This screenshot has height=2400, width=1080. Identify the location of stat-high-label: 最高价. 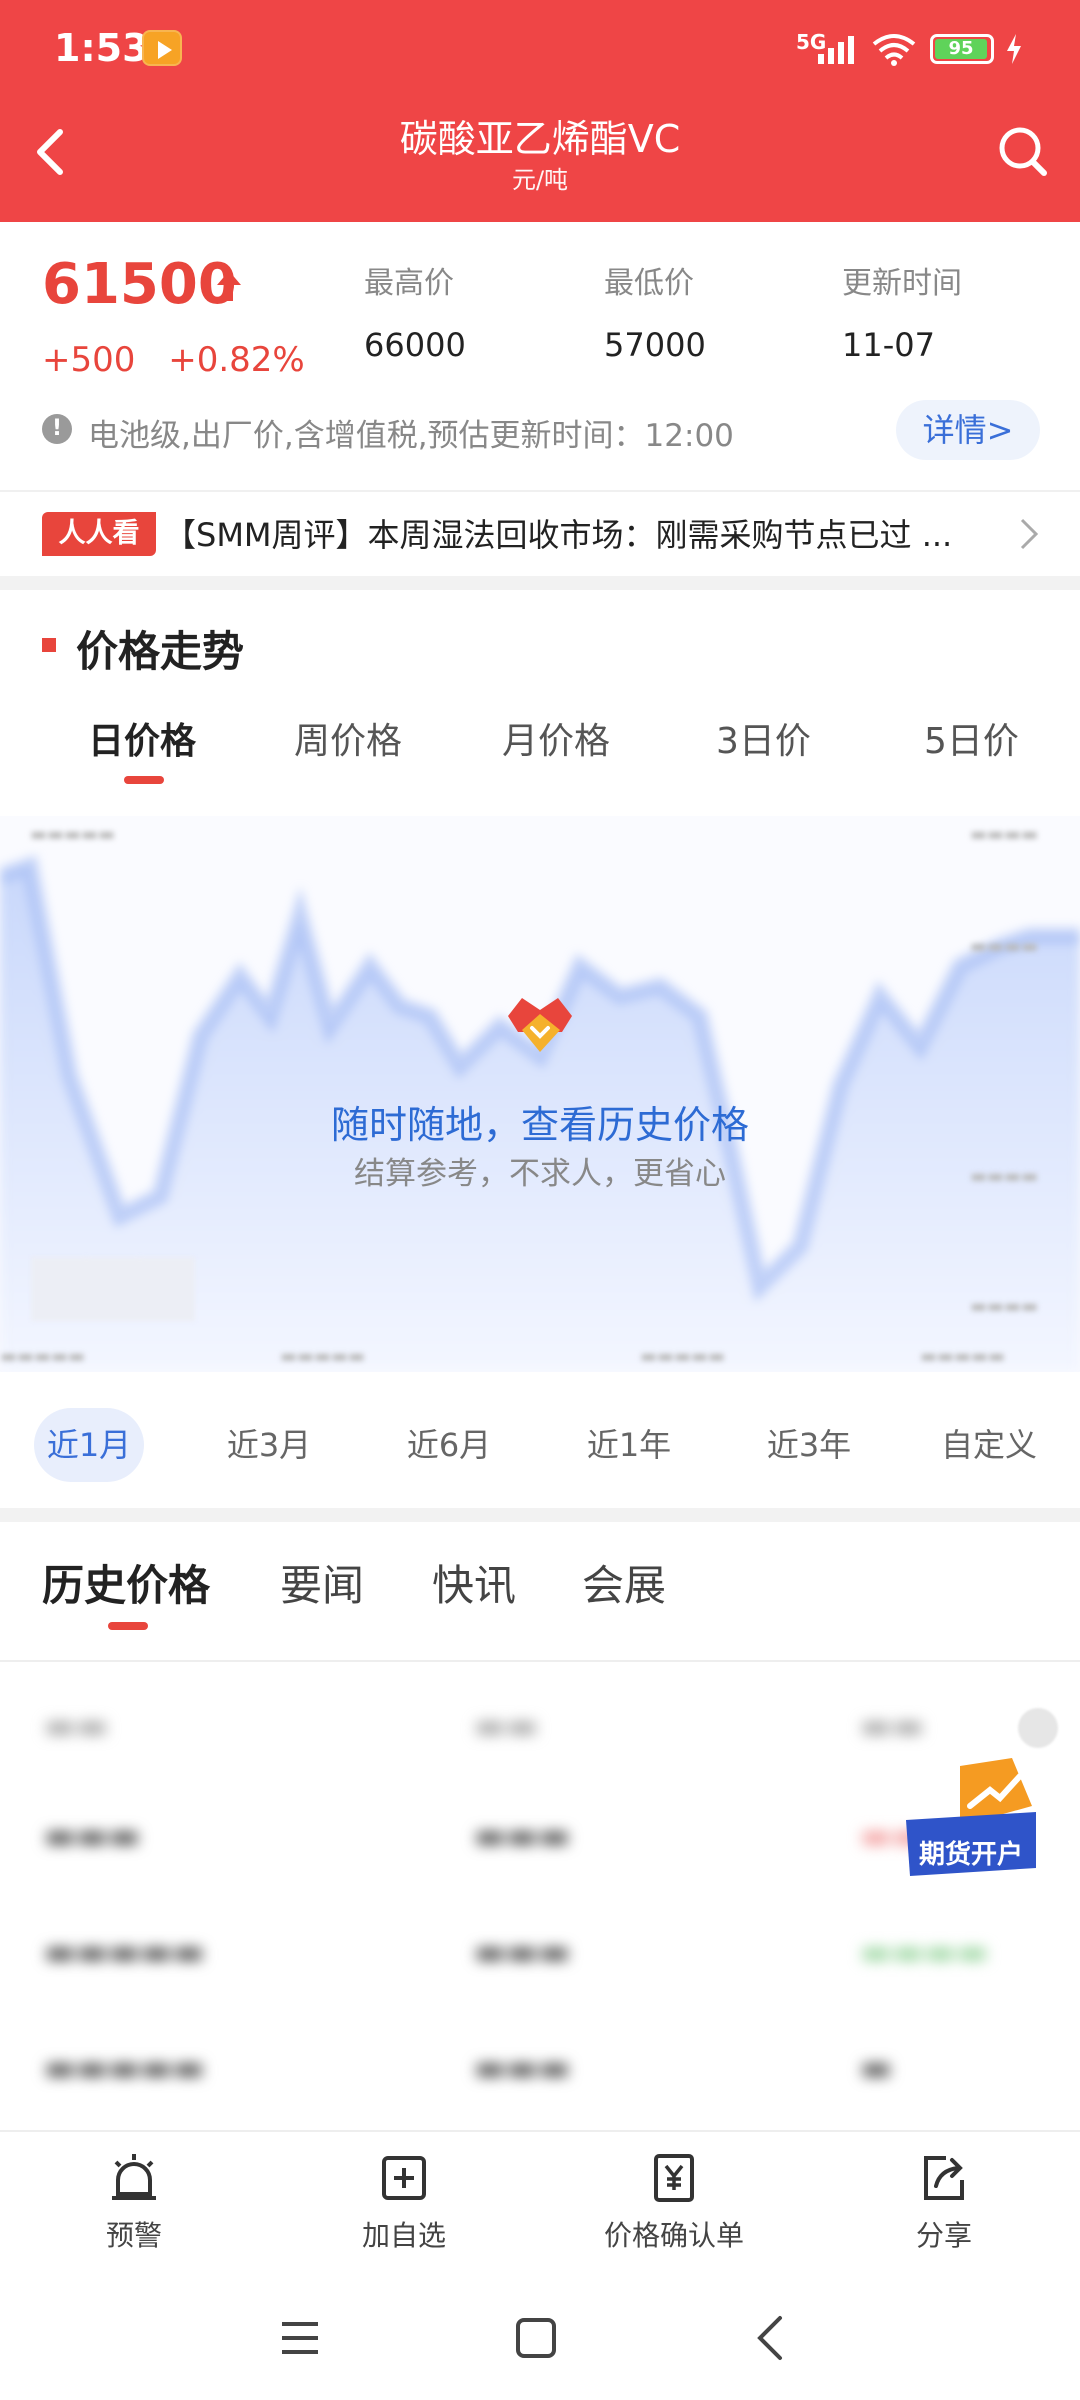
(409, 283).